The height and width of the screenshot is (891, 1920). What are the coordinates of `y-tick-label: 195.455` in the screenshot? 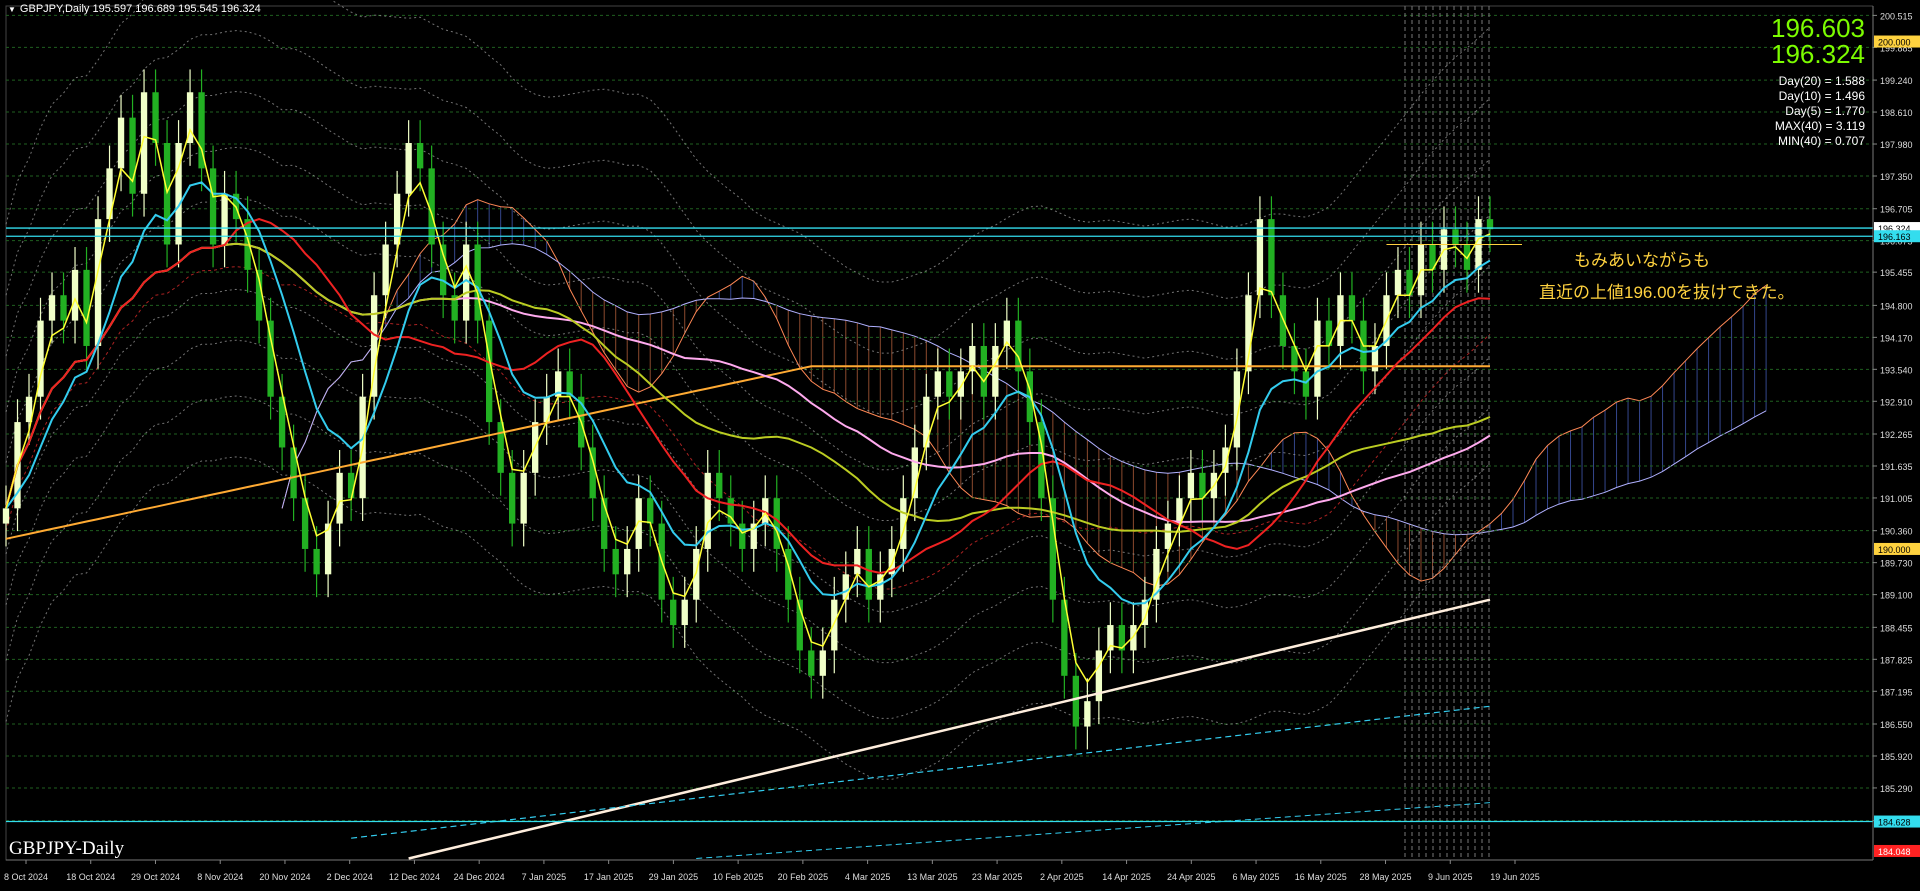 It's located at (1896, 273).